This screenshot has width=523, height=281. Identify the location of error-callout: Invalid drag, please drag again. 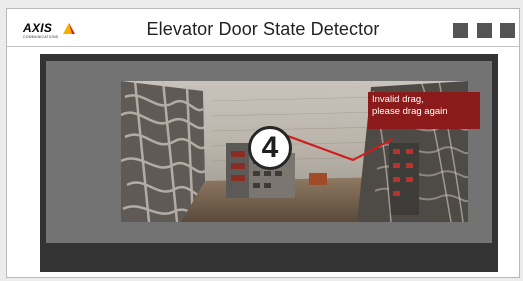
(424, 110).